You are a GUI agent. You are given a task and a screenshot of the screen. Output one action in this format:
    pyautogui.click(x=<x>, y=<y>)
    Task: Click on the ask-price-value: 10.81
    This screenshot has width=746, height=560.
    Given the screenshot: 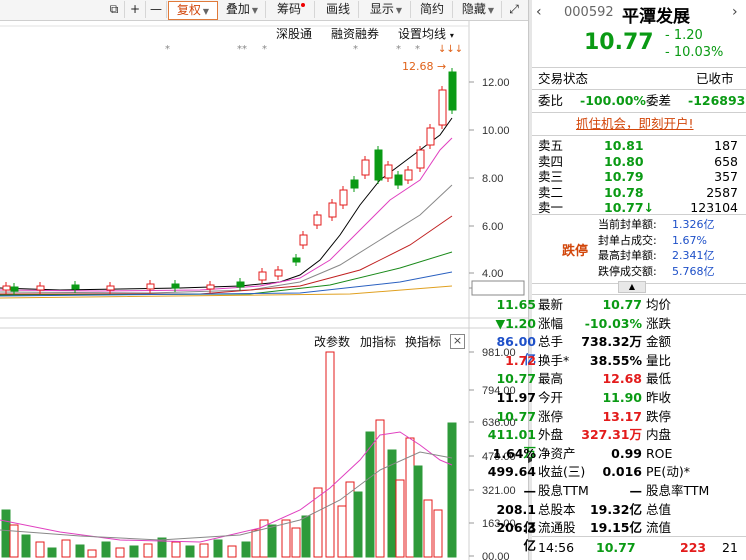 What is the action you would take?
    pyautogui.click(x=624, y=145)
    